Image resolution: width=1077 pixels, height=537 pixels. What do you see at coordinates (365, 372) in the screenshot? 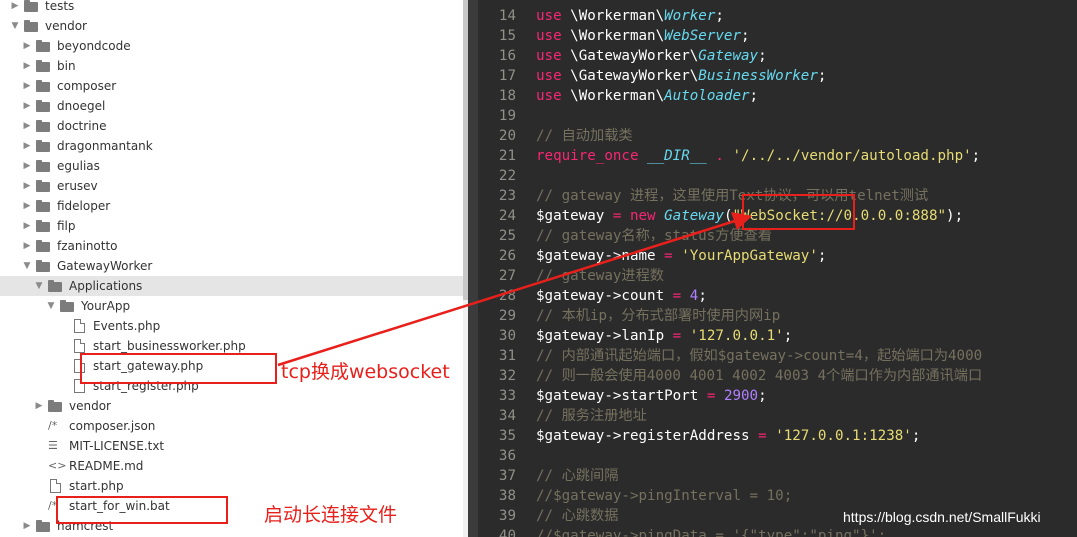
I see `annotation-tcp-websocket: tcp换成websocket` at bounding box center [365, 372].